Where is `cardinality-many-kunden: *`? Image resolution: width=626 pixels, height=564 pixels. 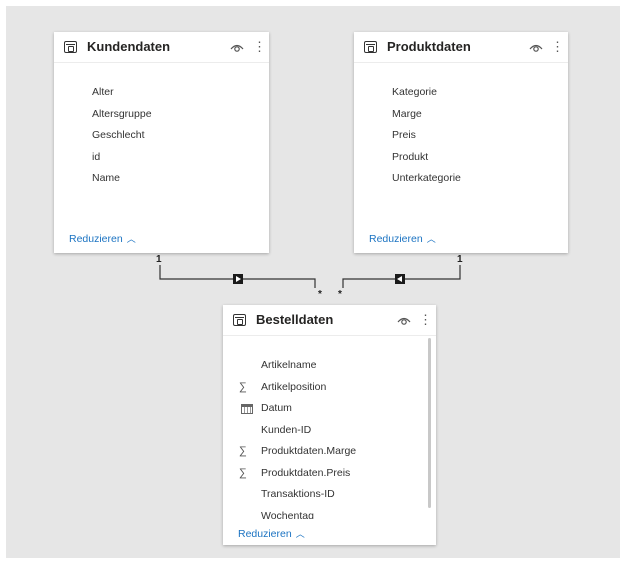
cardinality-many-kunden: * is located at coordinates (320, 294).